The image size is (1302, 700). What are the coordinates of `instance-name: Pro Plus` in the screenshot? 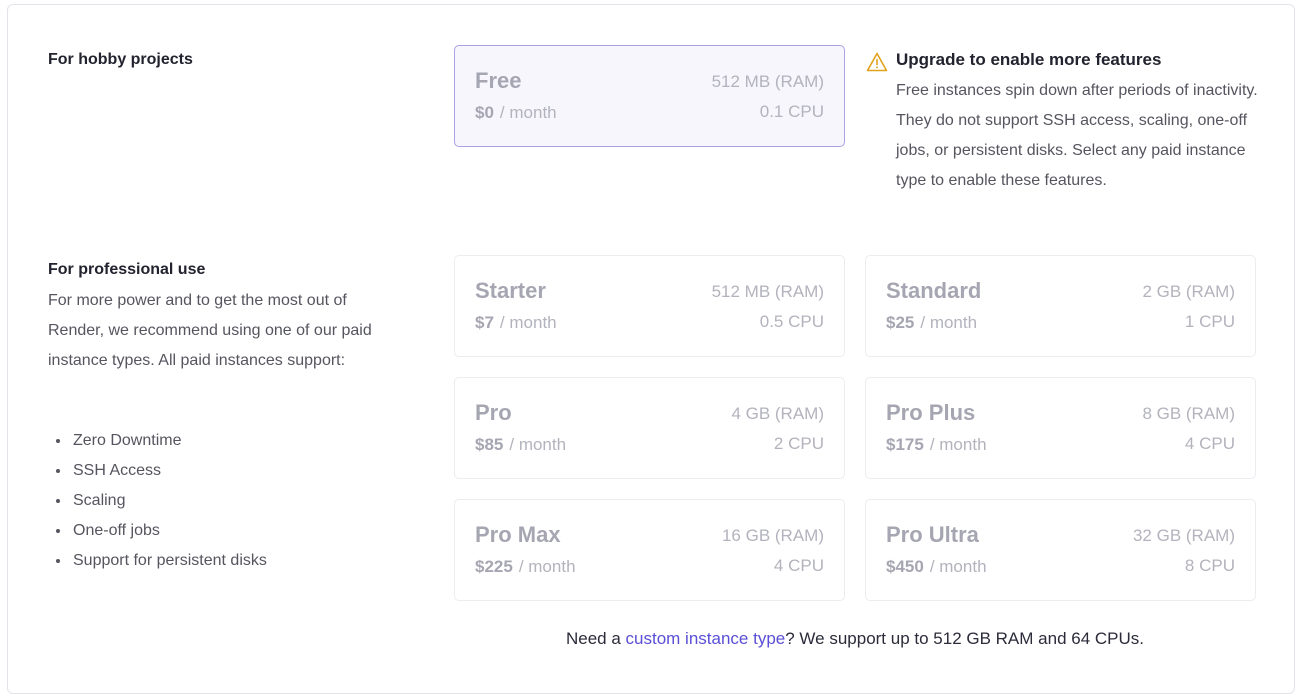 It's located at (931, 412).